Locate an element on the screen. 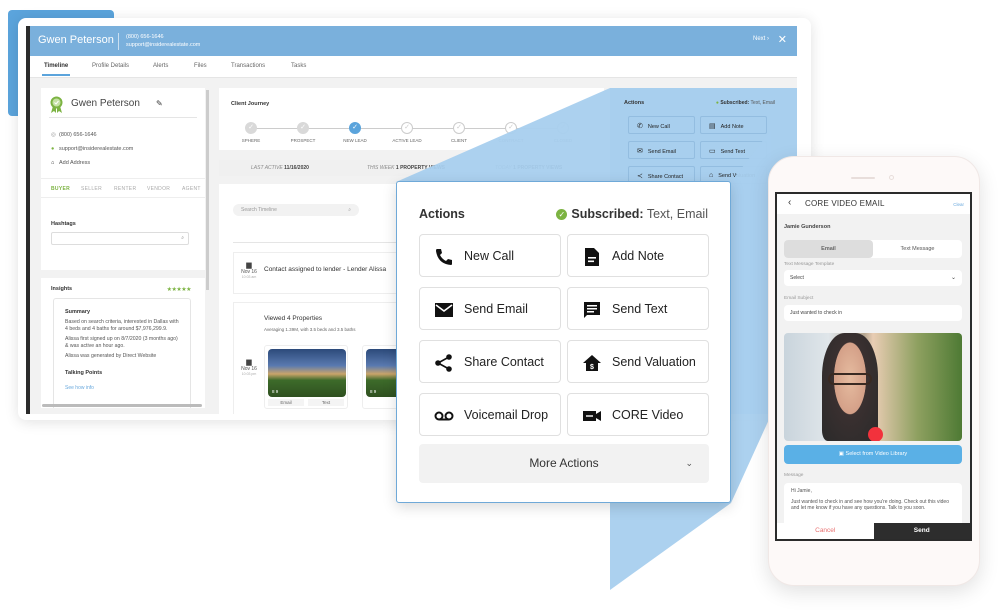  journey-stage: ✓ ACTIVE LEAD is located at coordinates (407, 132).